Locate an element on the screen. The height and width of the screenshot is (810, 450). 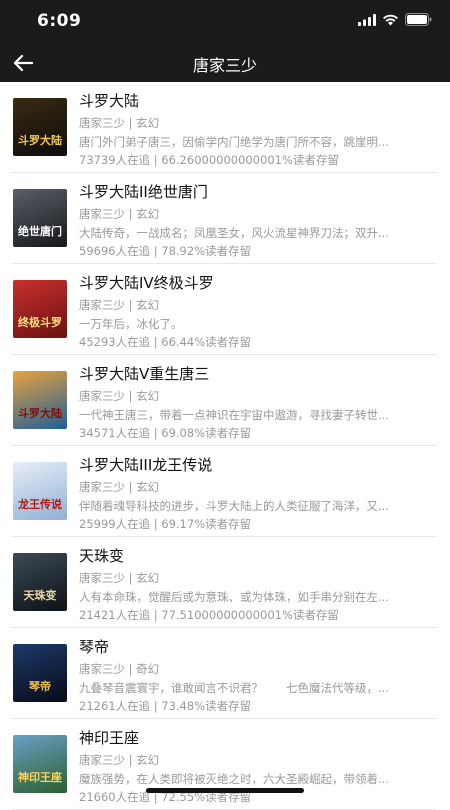
signal-icon is located at coordinates (367, 19).